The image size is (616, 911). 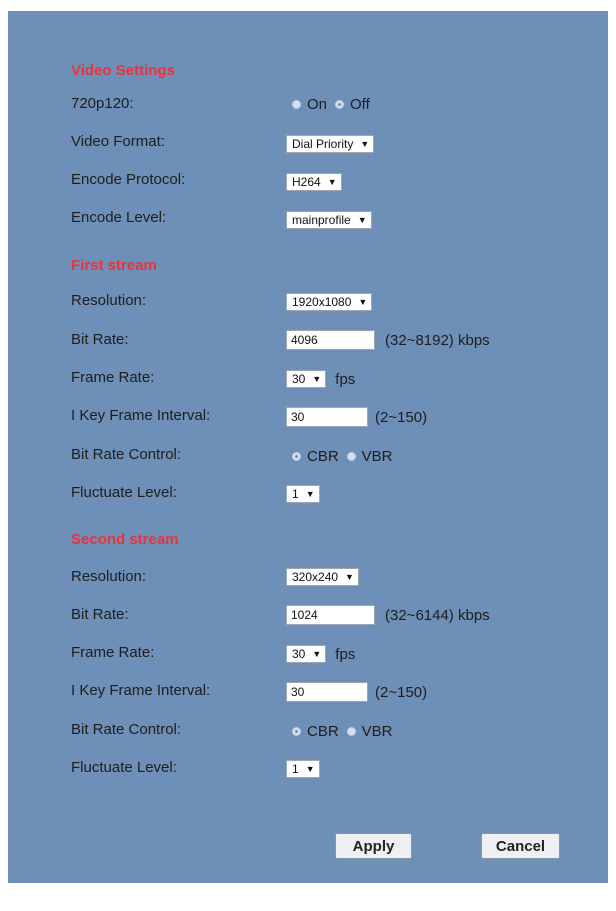 What do you see at coordinates (100, 614) in the screenshot?
I see `second-bit-rate-label: Bit Rate:` at bounding box center [100, 614].